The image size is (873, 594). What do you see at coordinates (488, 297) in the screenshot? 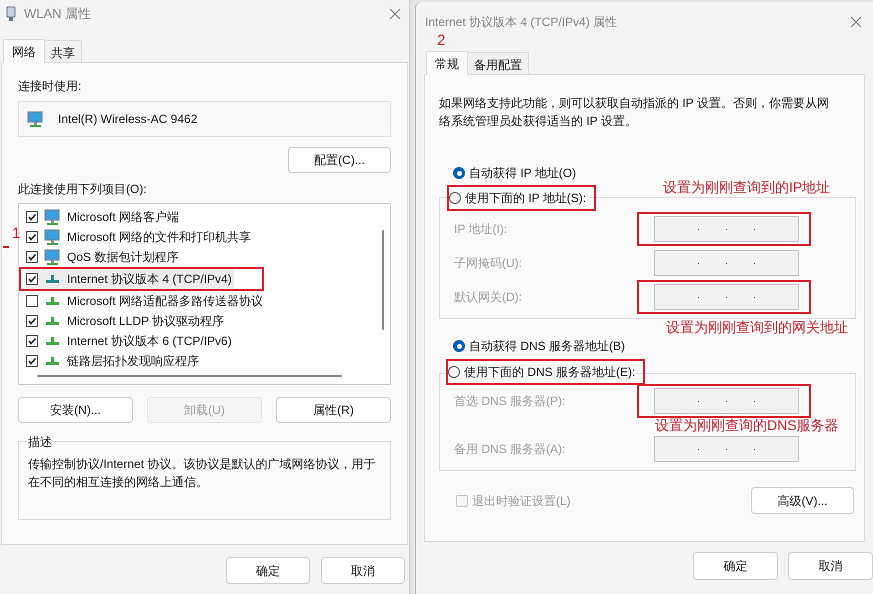
I see `field-label: 默认网关(D):` at bounding box center [488, 297].